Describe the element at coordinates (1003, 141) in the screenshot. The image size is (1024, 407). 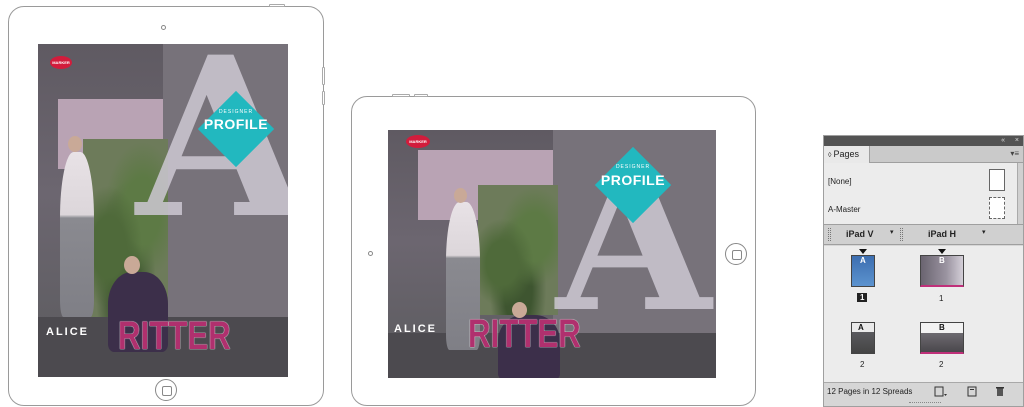
I see `collapse-panel-button: «` at that location.